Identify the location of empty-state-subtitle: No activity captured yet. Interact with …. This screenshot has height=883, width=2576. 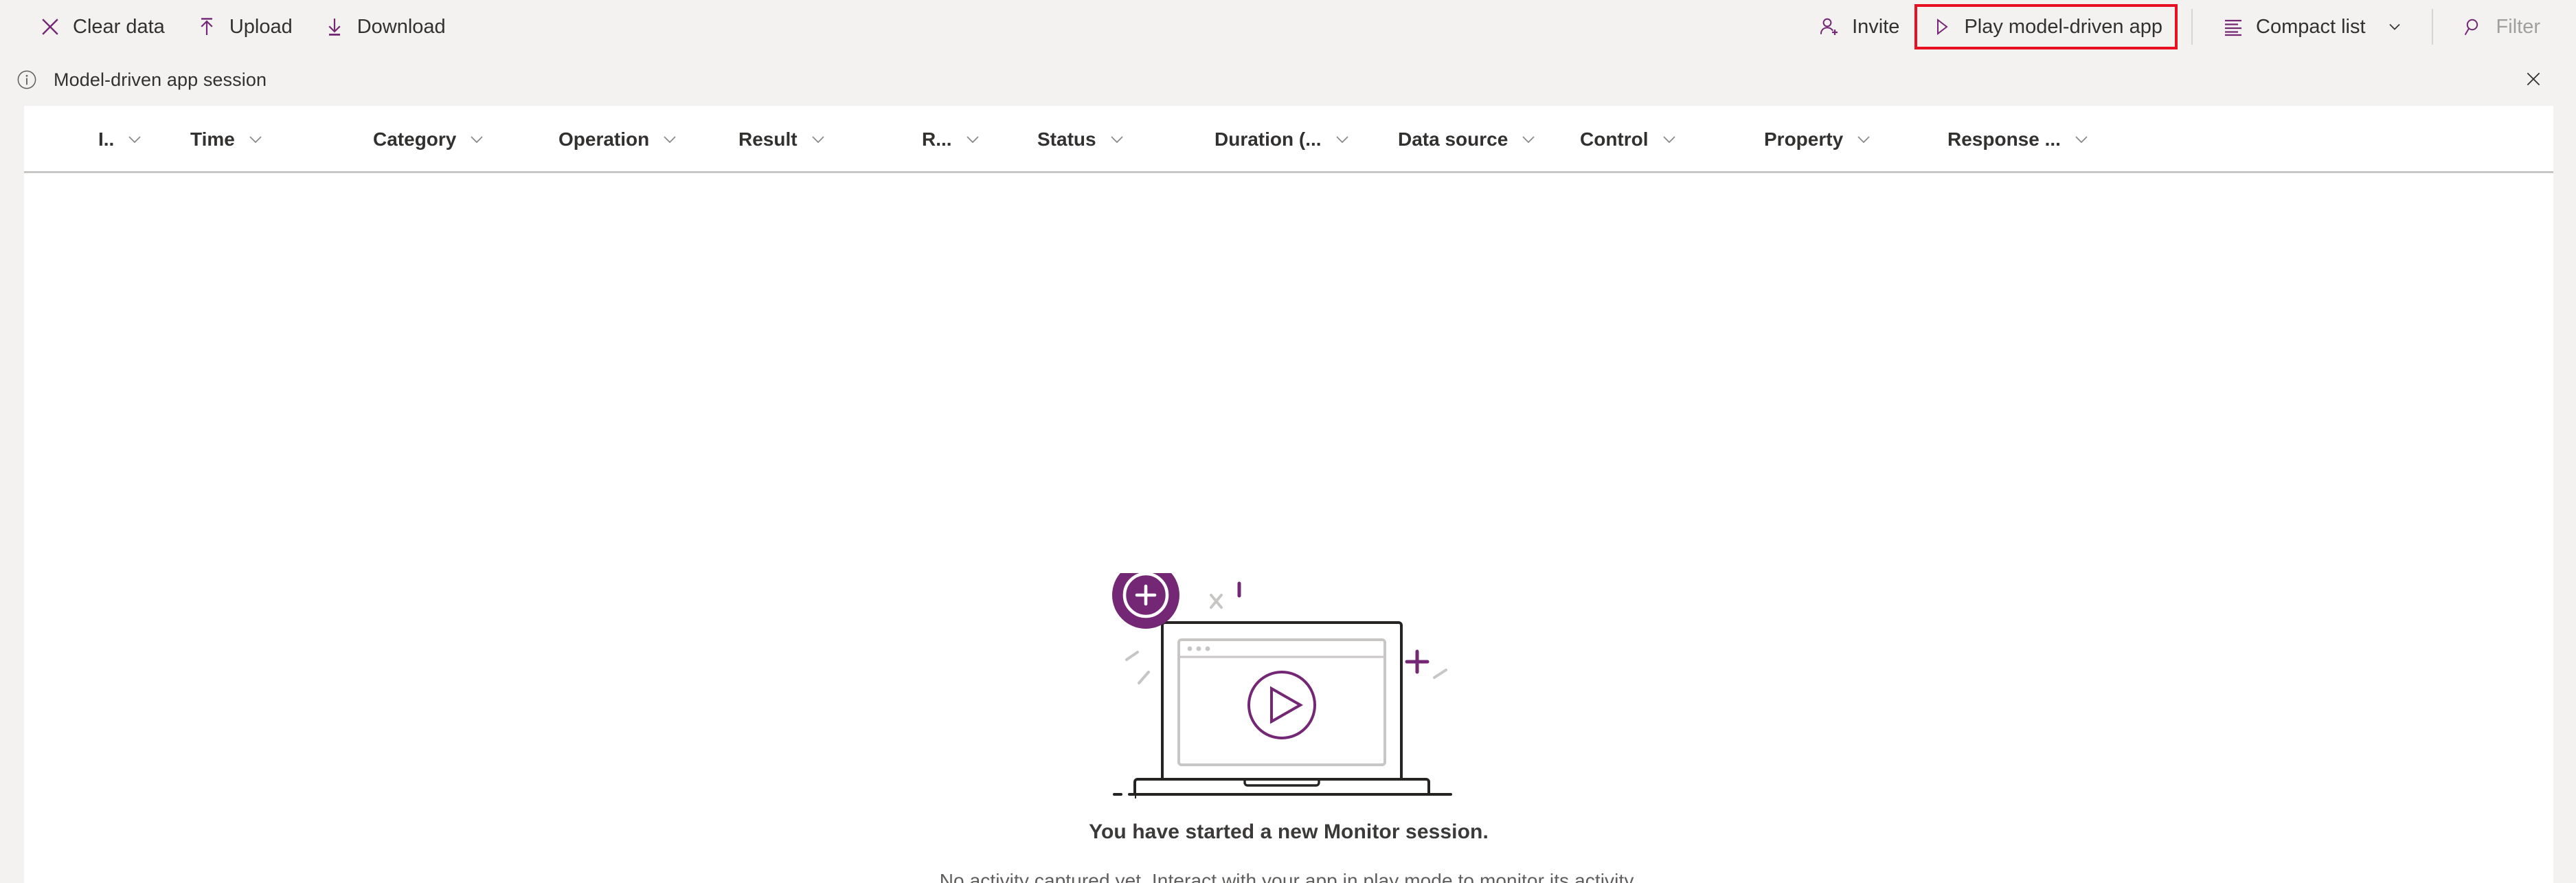
(1288, 876).